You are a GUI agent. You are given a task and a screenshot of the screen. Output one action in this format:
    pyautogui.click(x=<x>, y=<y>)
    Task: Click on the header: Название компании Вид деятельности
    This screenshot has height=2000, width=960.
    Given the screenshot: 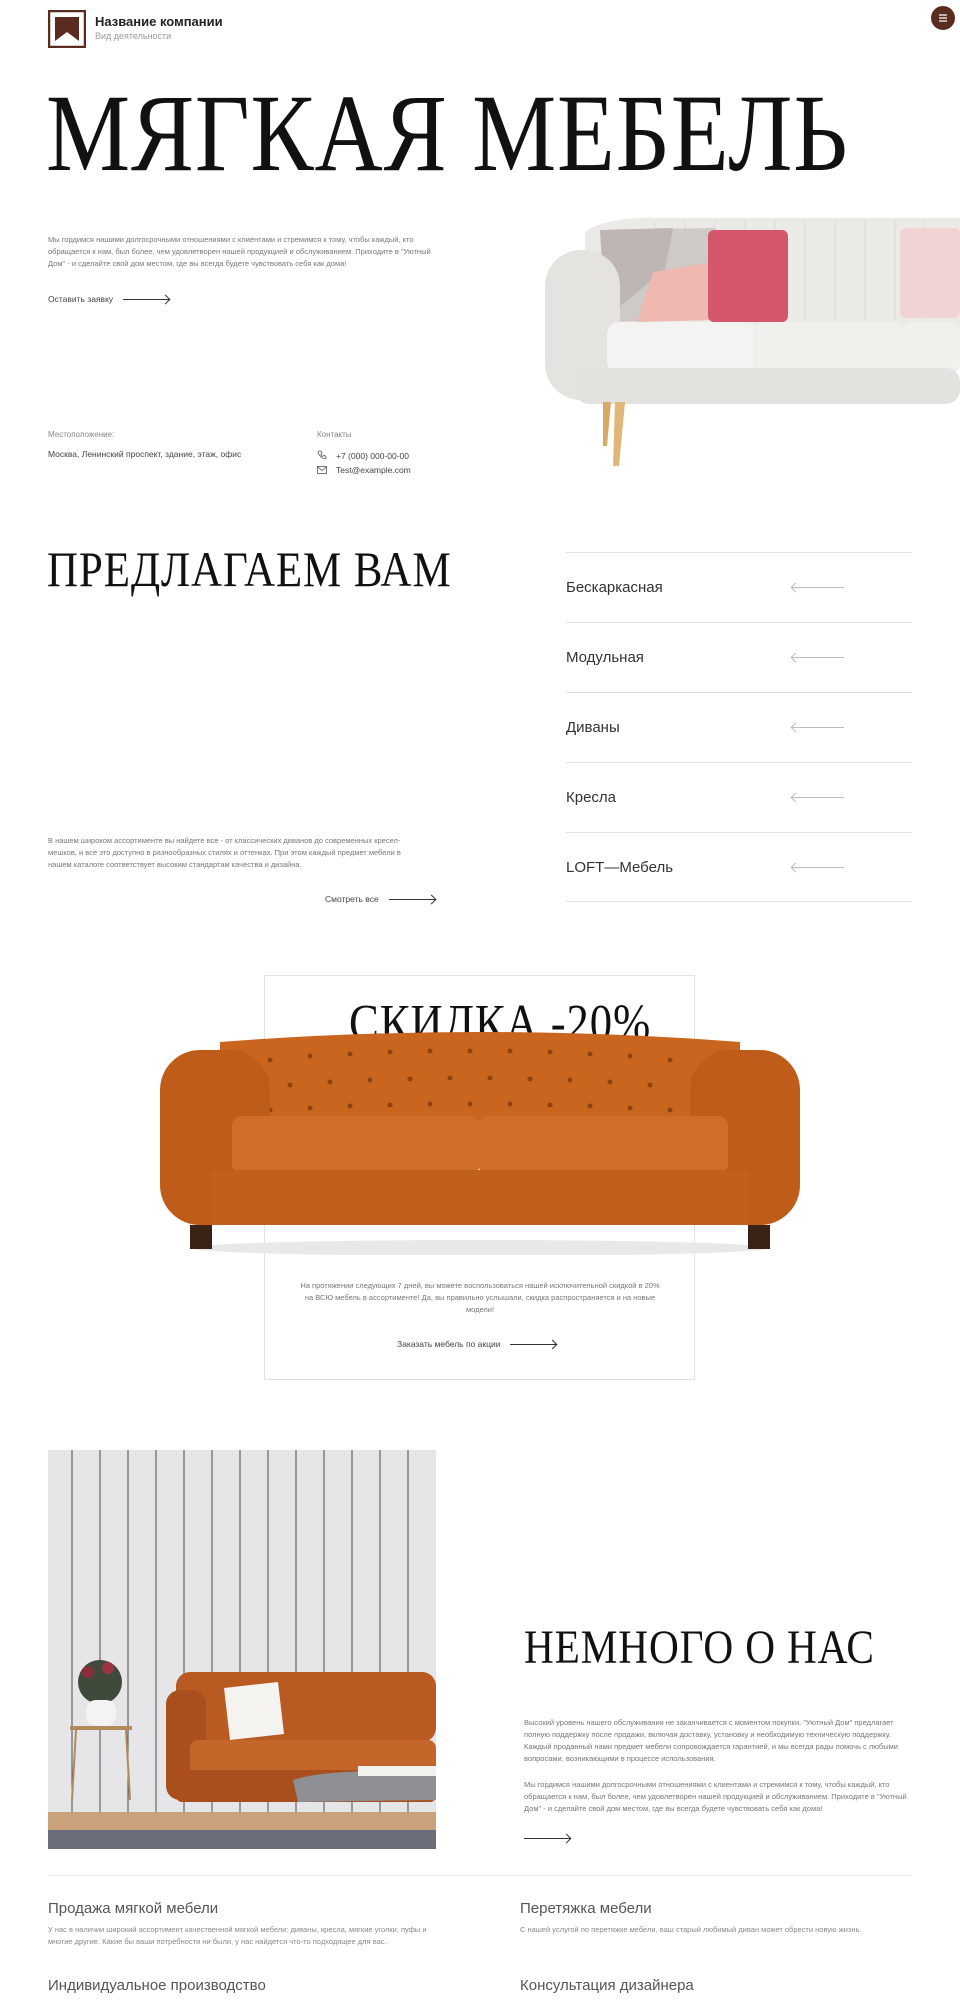 What is the action you would take?
    pyautogui.click(x=480, y=28)
    